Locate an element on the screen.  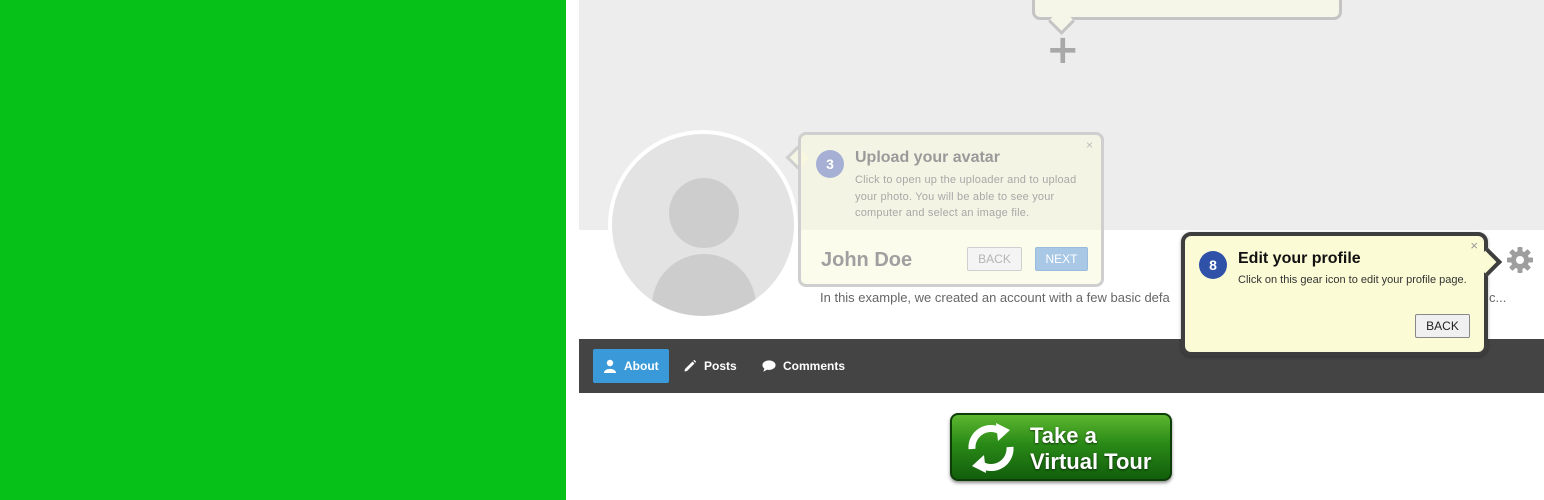
tab-about-label: About is located at coordinates (641, 366).